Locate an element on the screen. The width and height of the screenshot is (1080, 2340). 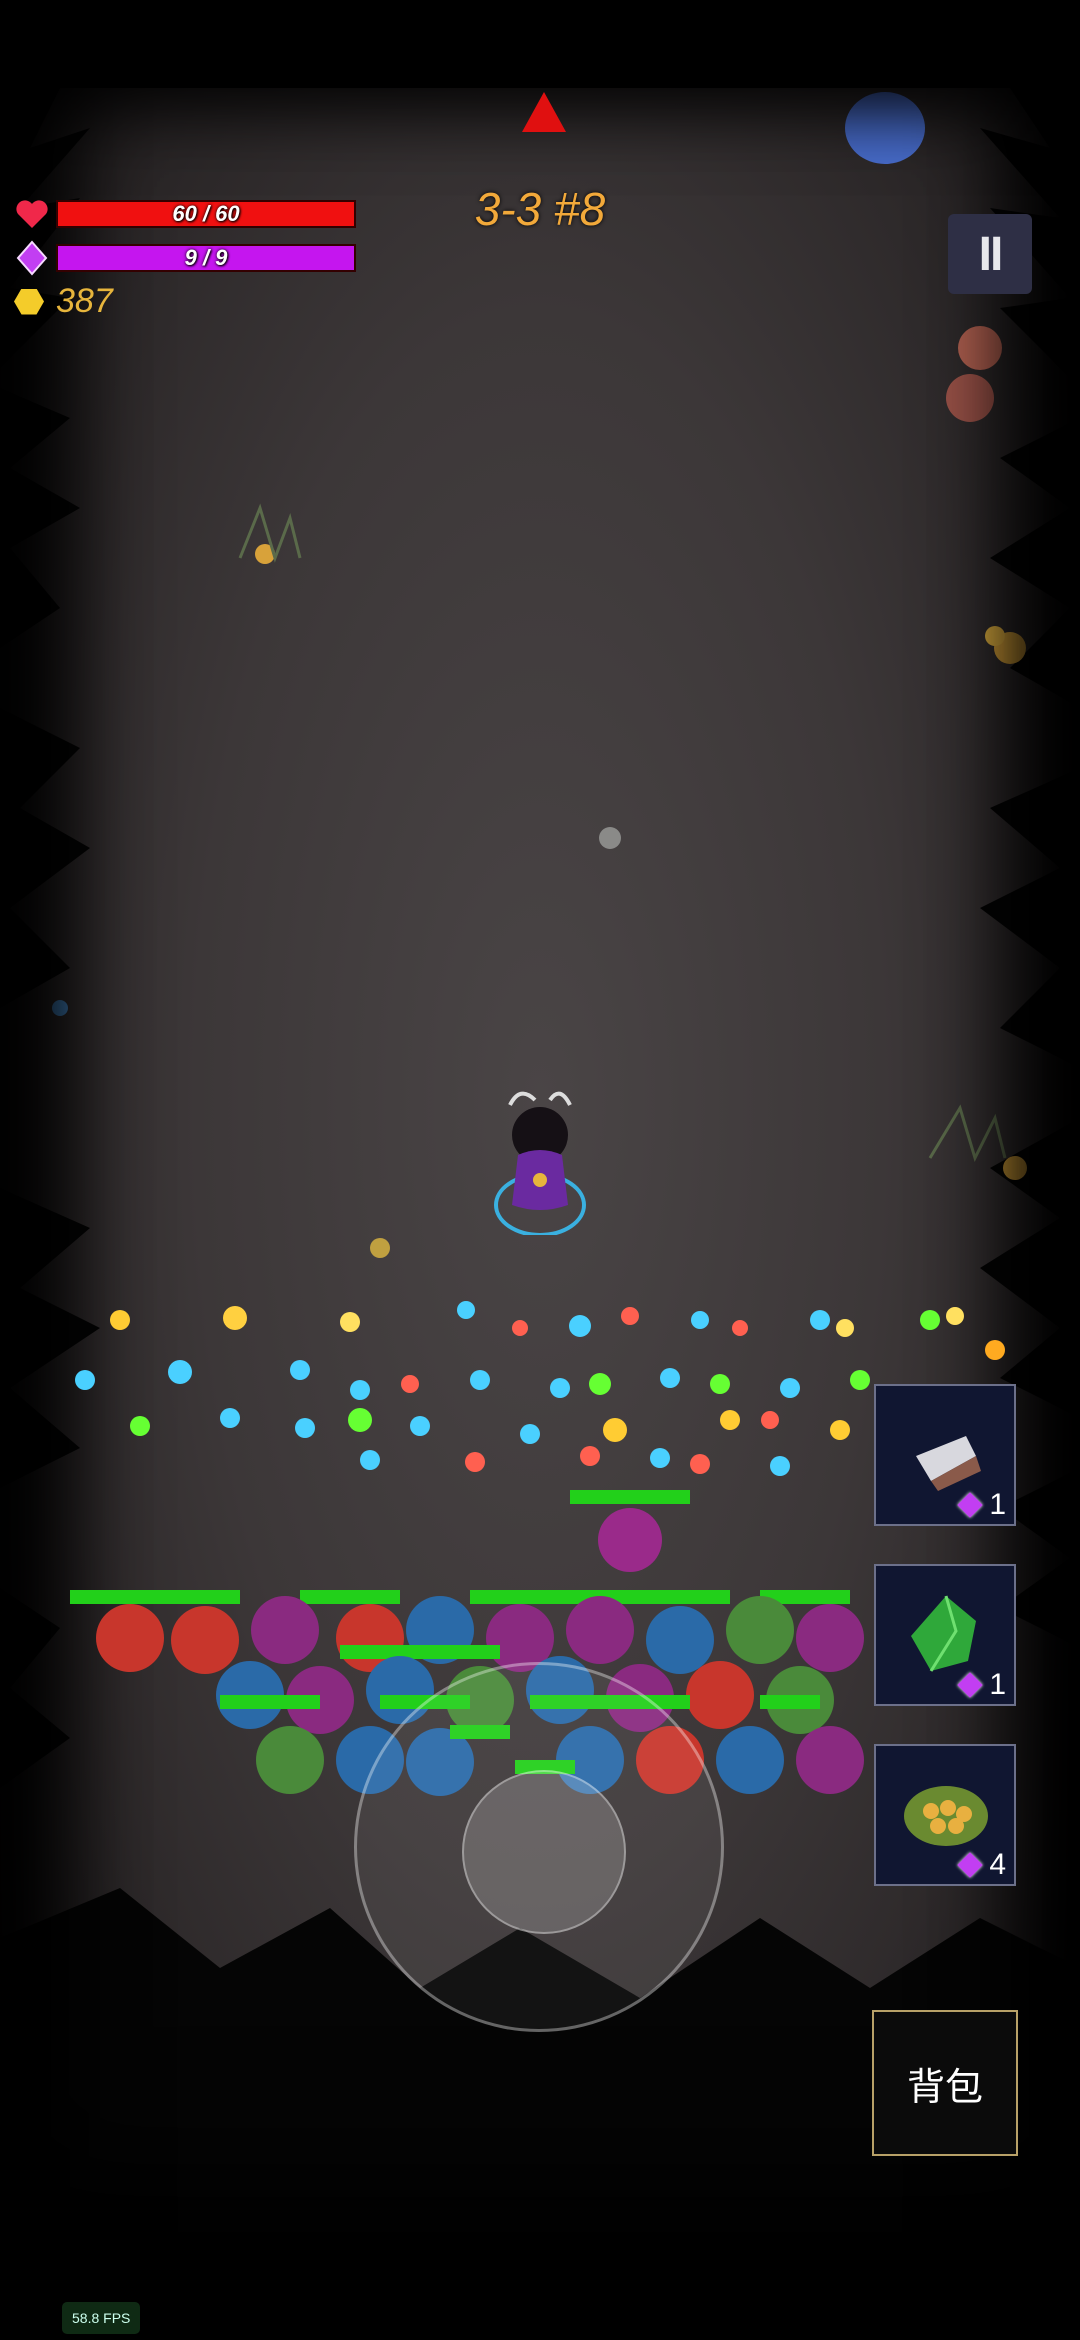
mp-text: 9 / 9 is located at coordinates (206, 257).